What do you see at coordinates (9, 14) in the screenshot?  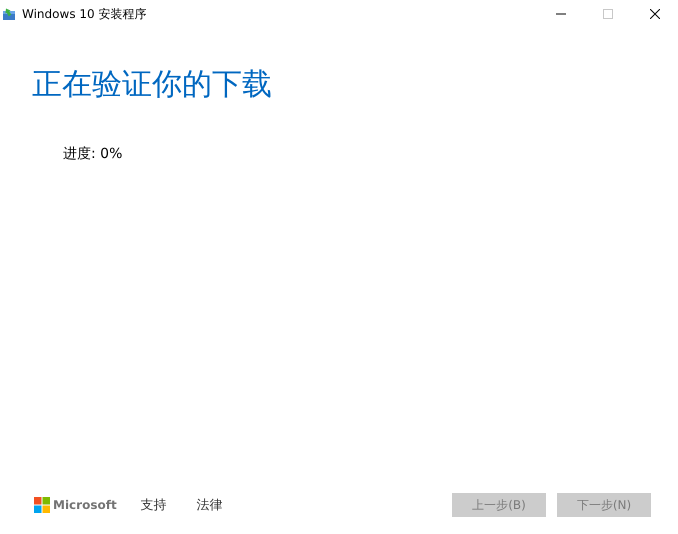 I see `setup-icon` at bounding box center [9, 14].